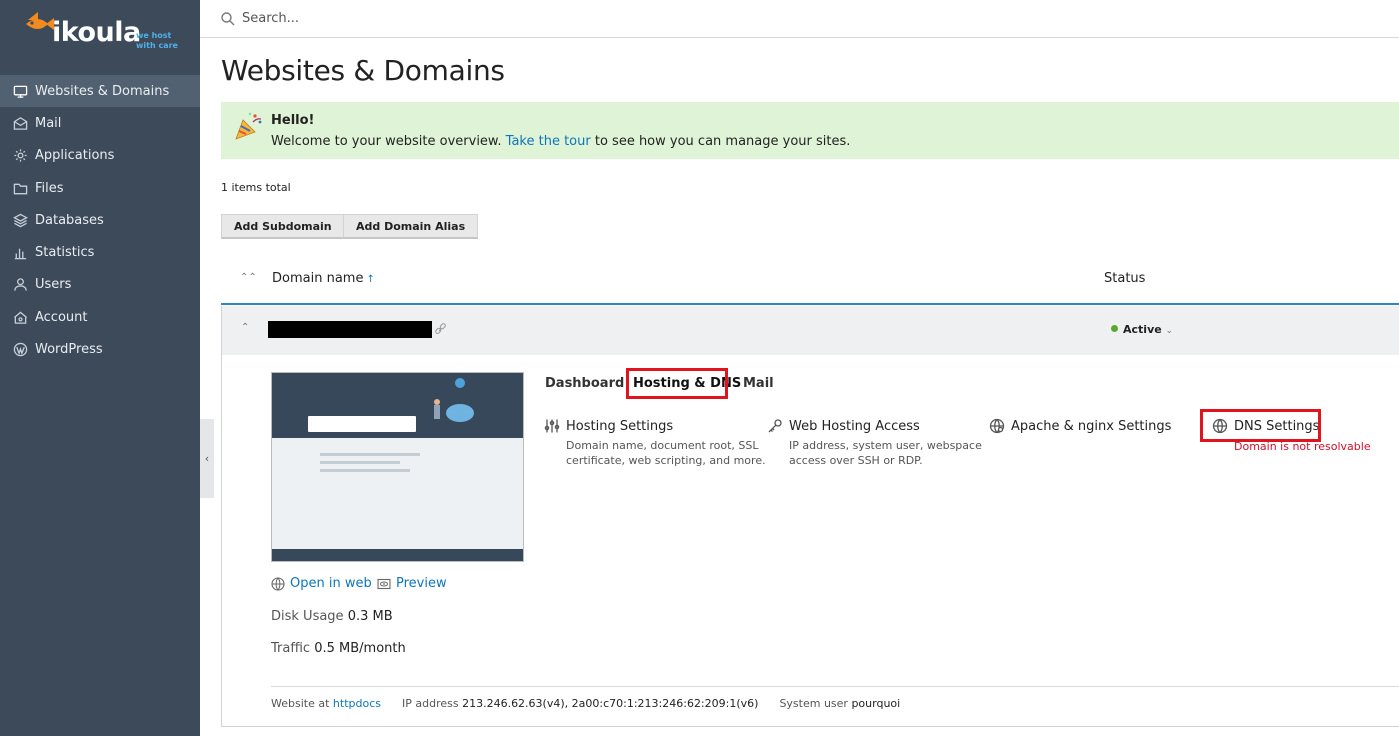  What do you see at coordinates (20, 188) in the screenshot?
I see `folder-icon` at bounding box center [20, 188].